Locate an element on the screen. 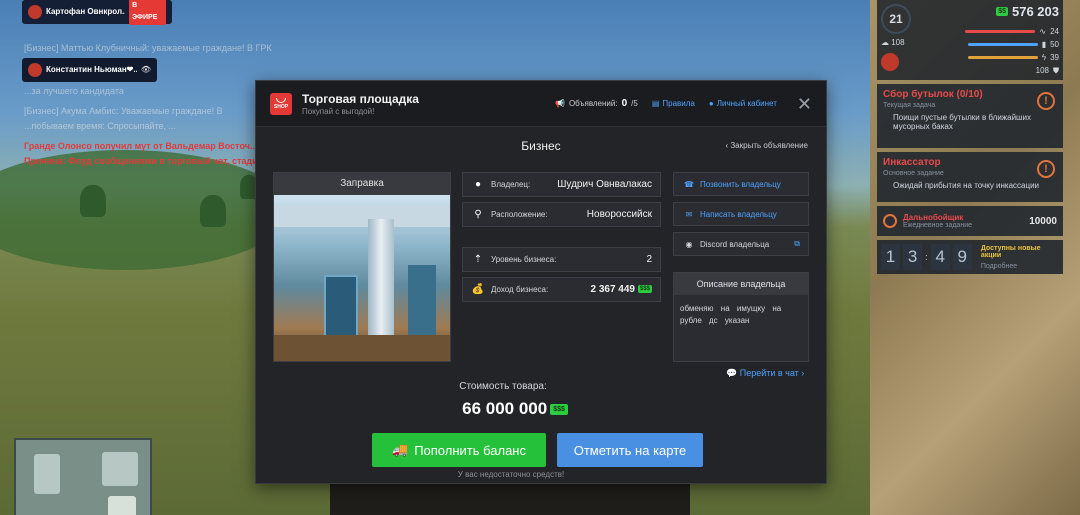 The image size is (1080, 515). daily-task: Дальнобойщик Ежедневное задание 10000 is located at coordinates (970, 221).